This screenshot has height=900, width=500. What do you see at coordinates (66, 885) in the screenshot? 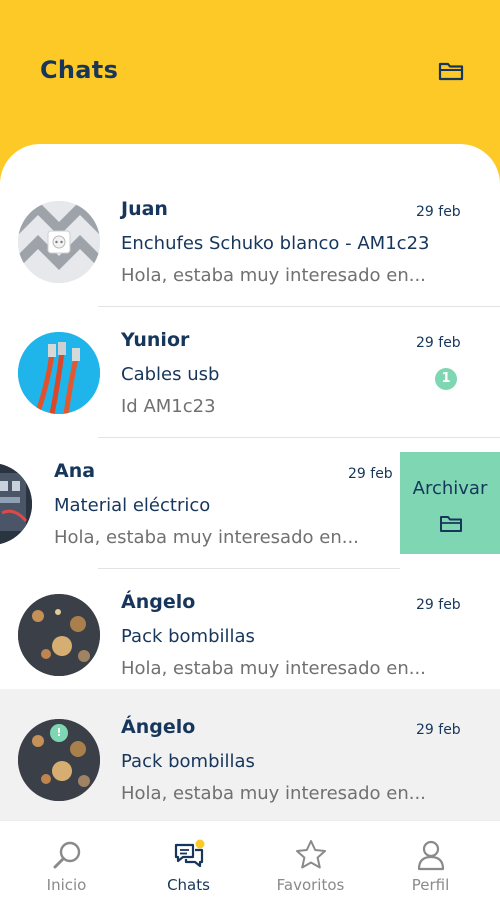
I see `tab-label: Inicio` at bounding box center [66, 885].